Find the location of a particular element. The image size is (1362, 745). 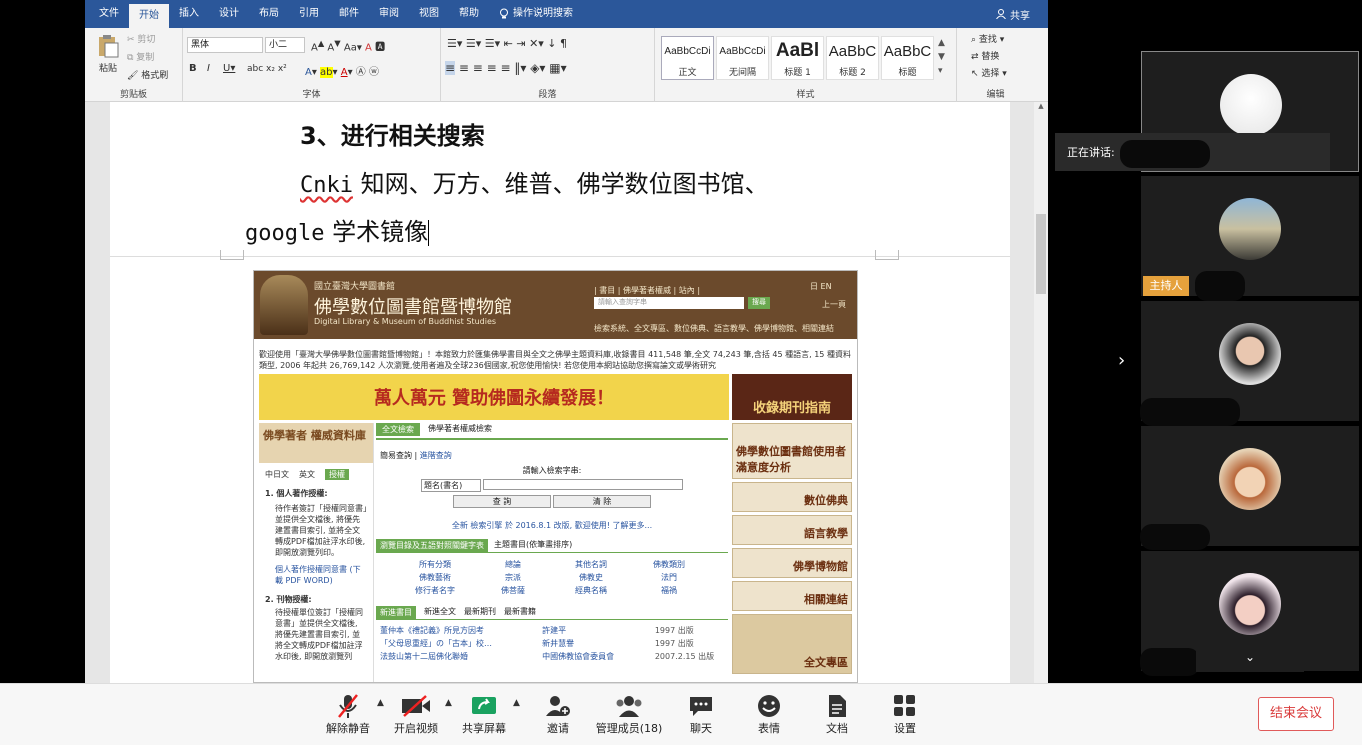

category-link: 經典名稱 is located at coordinates (591, 590).